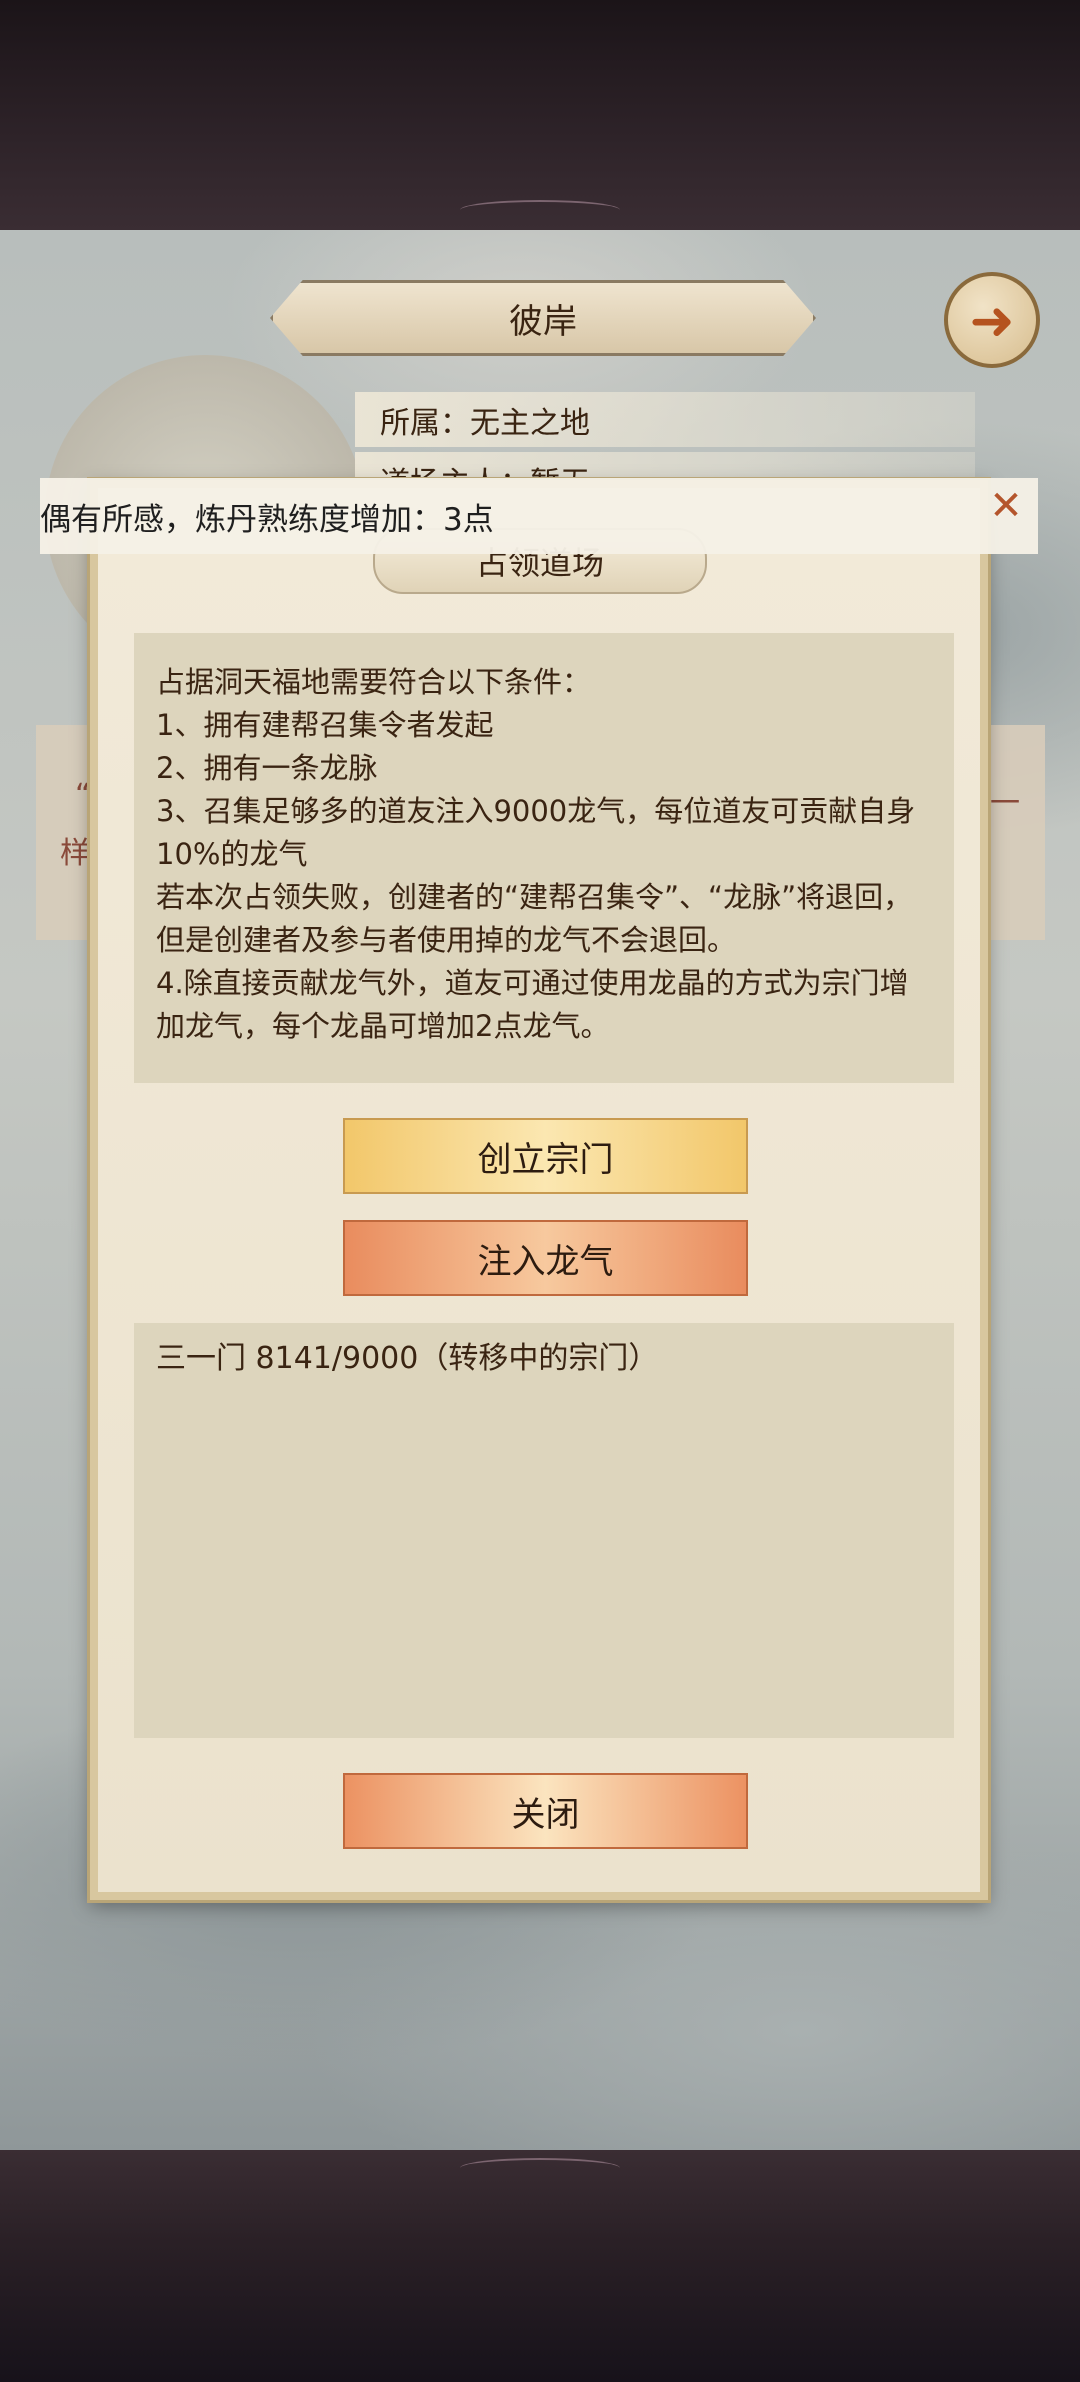 This screenshot has width=1080, height=2382. What do you see at coordinates (267, 519) in the screenshot?
I see `toast-message: 偶有所感，炼丹熟练度增加：3点` at bounding box center [267, 519].